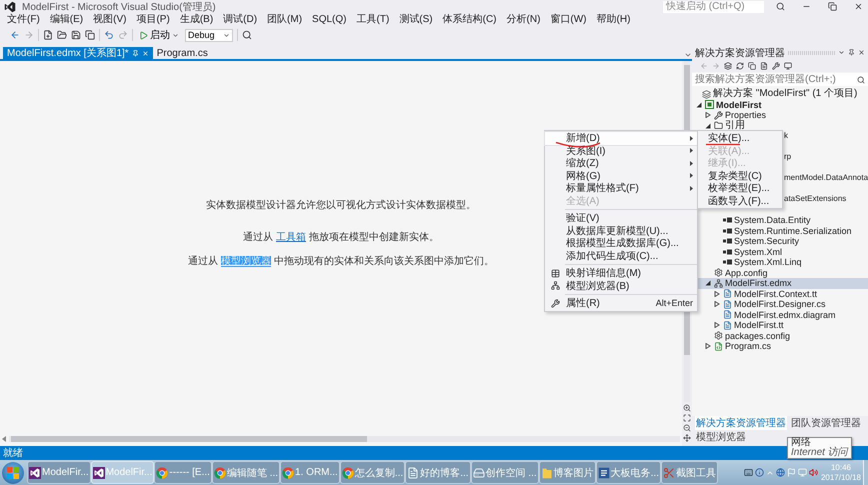  I want to click on status-text: 就绪, so click(13, 453).